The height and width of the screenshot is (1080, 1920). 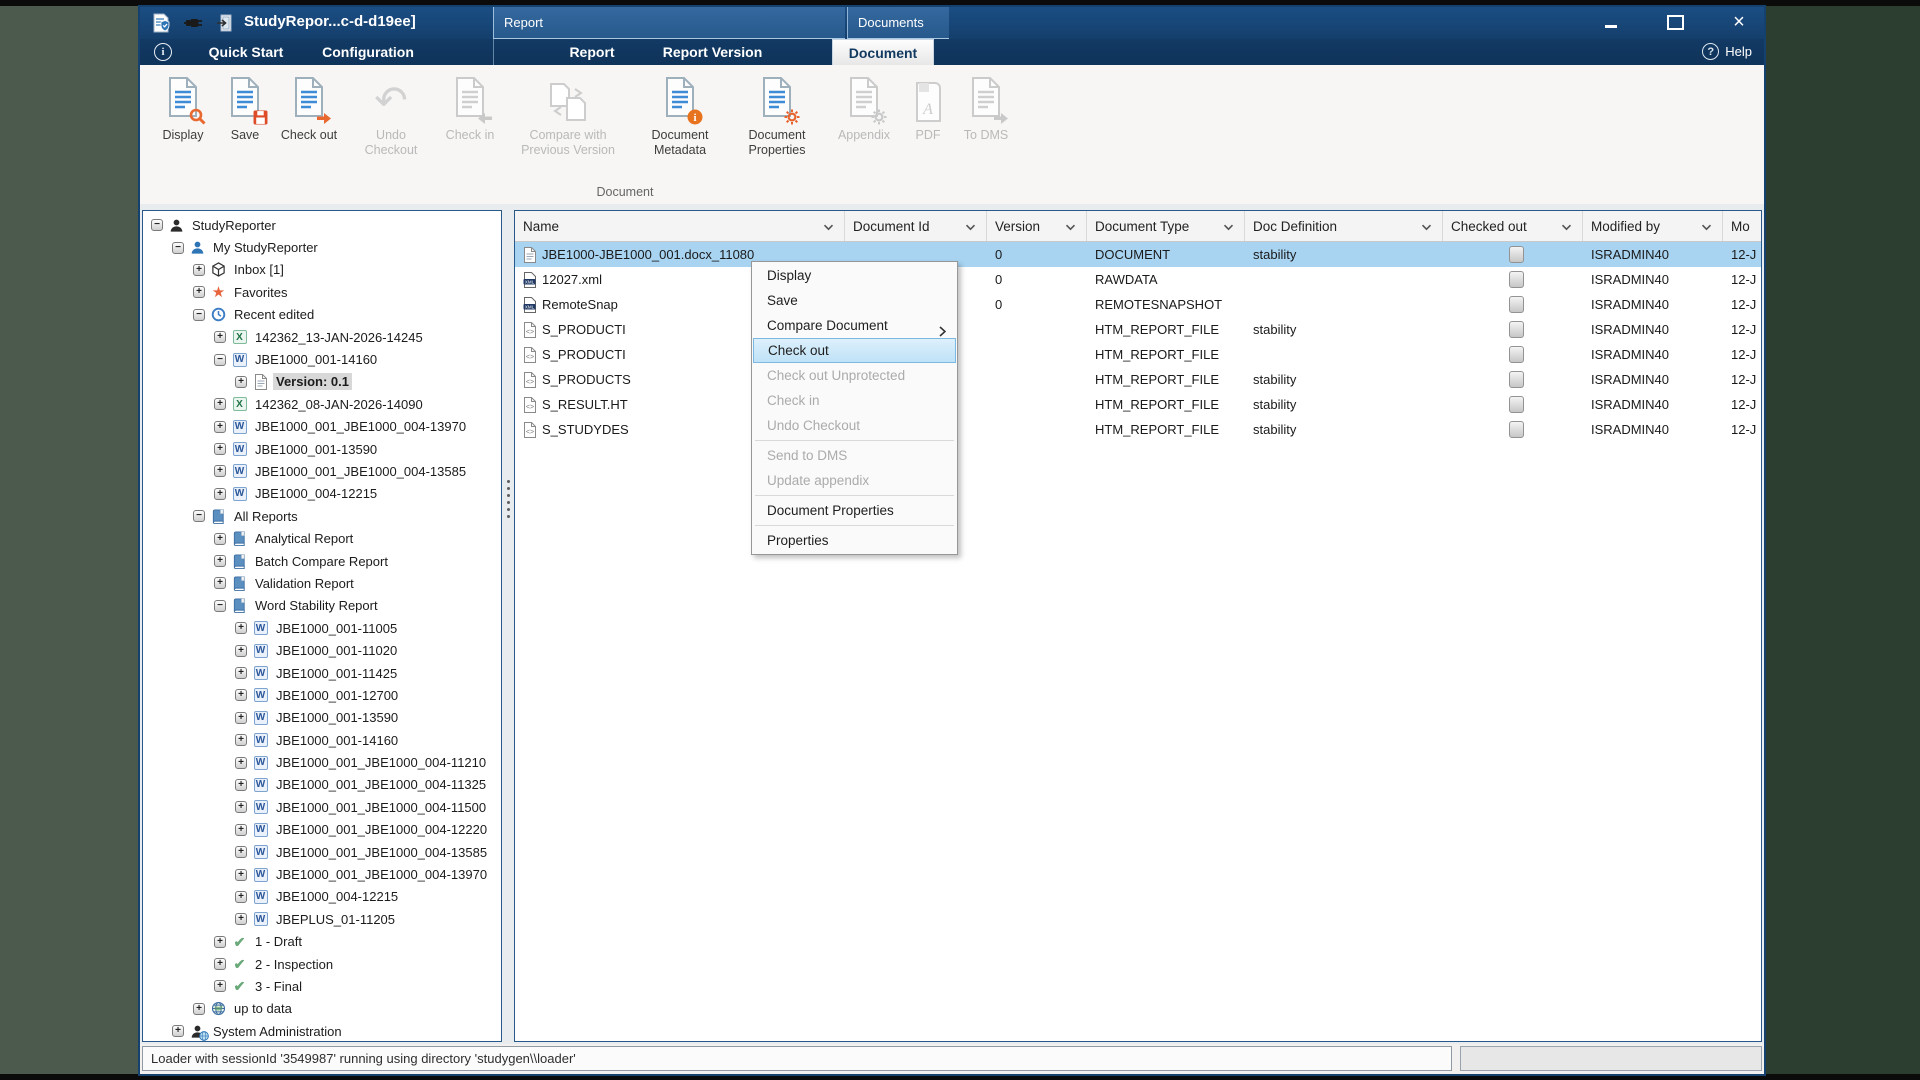 What do you see at coordinates (193, 23) in the screenshot?
I see `plug-icon` at bounding box center [193, 23].